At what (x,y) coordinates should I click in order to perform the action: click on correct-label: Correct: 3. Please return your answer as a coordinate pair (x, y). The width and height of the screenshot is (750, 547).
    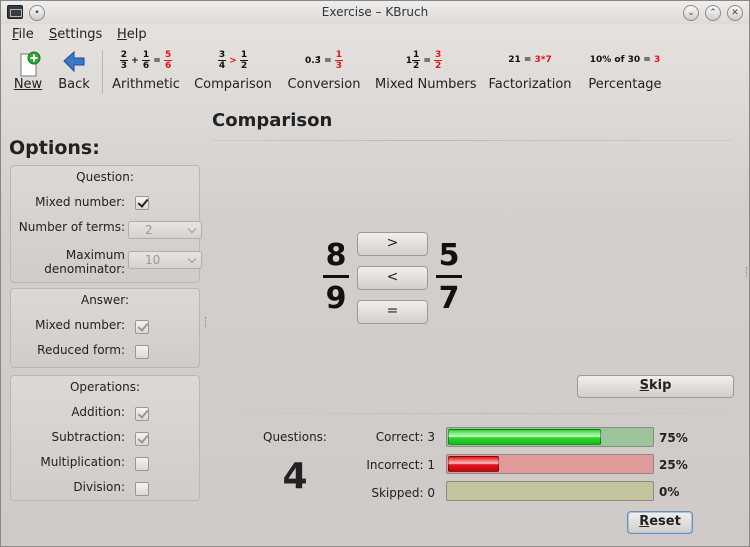
    Looking at the image, I should click on (405, 437).